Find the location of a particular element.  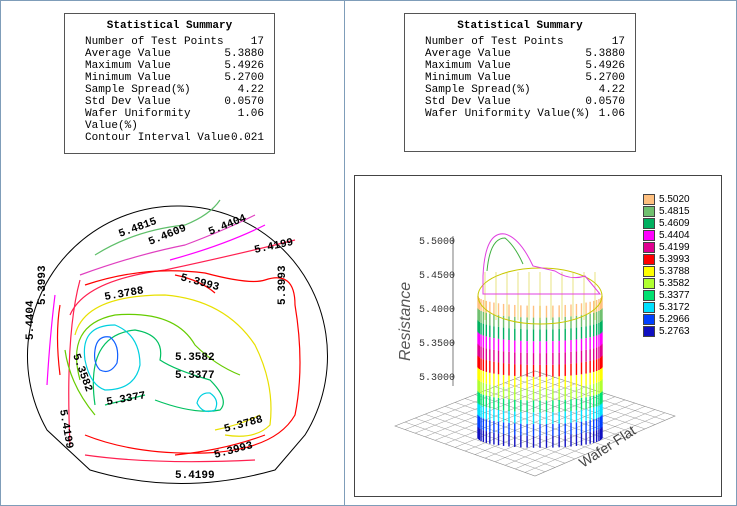

legend-item: 5.3993 is located at coordinates (678, 260).